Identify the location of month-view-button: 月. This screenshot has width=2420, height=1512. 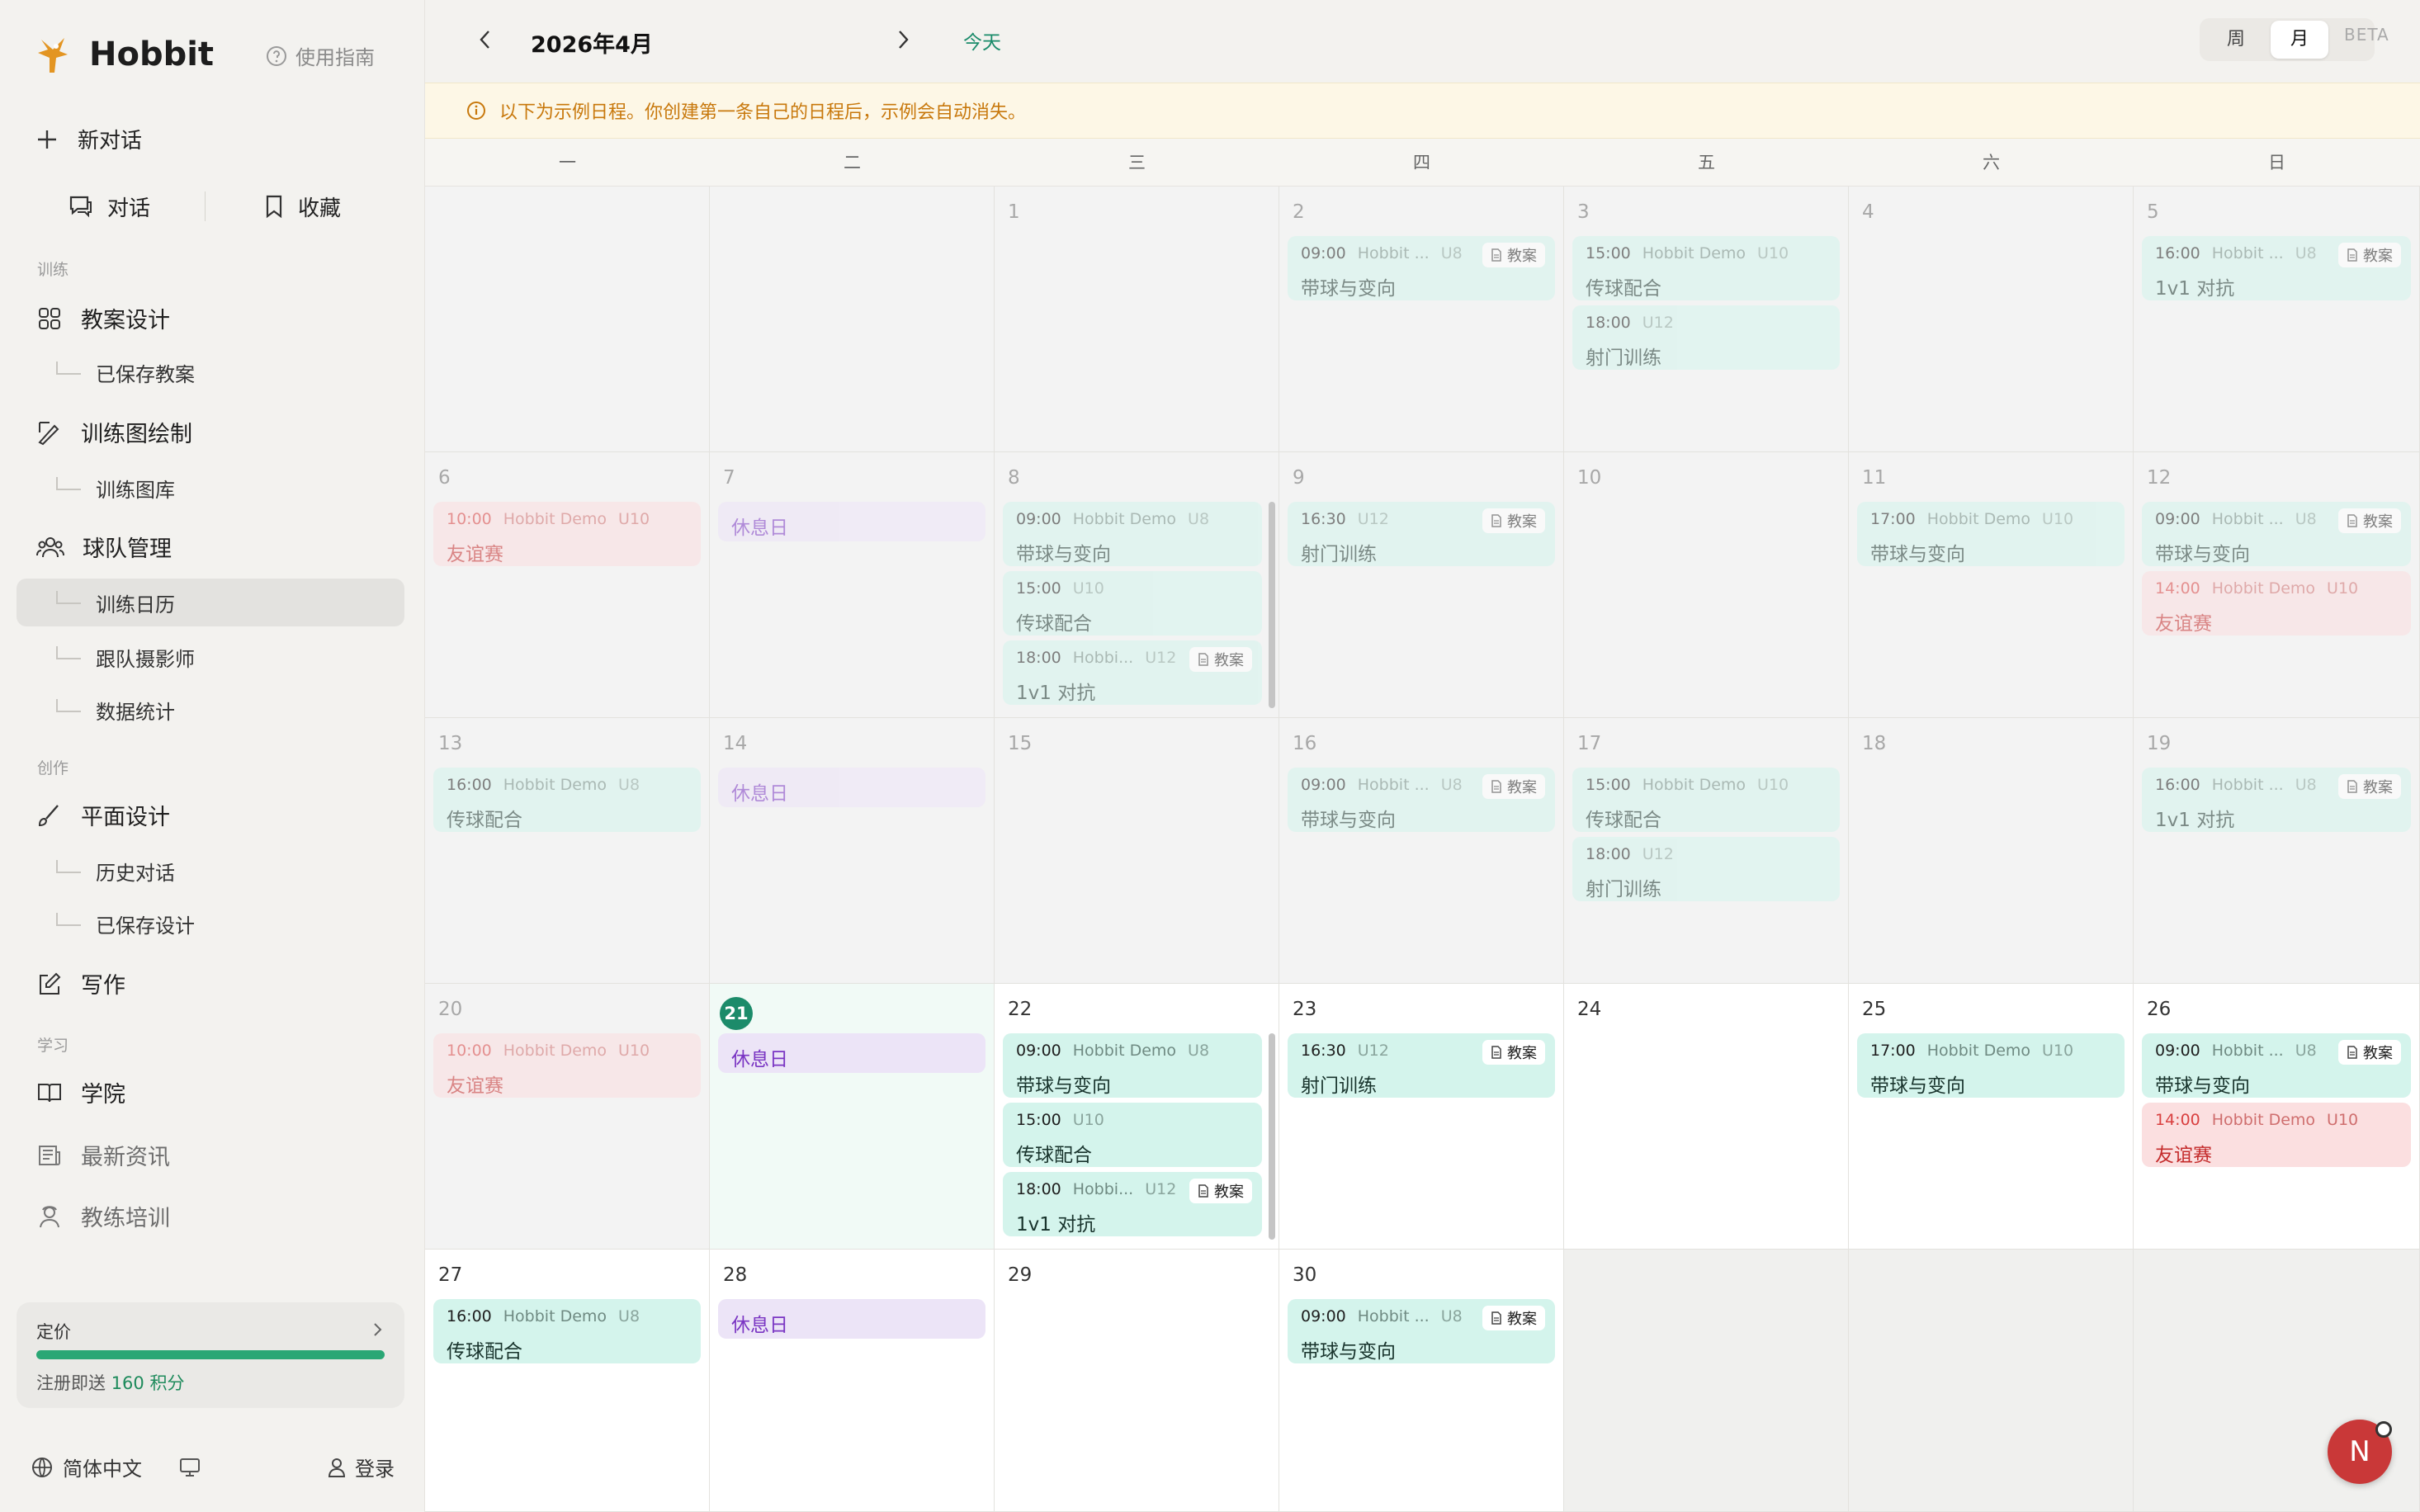
(2299, 40).